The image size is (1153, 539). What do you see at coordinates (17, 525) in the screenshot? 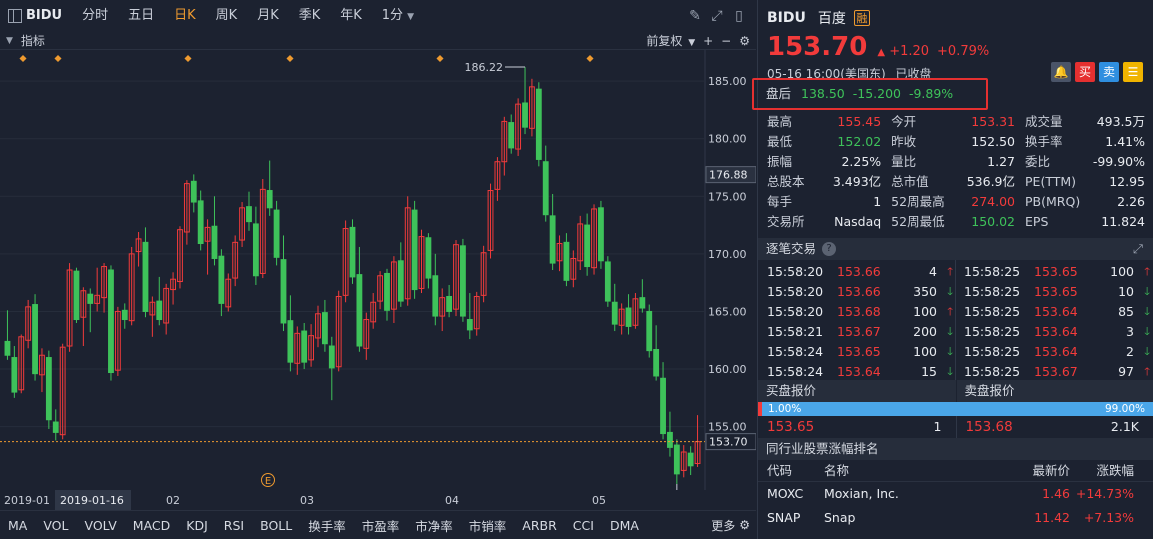
I see `indicator-tab: MA` at bounding box center [17, 525].